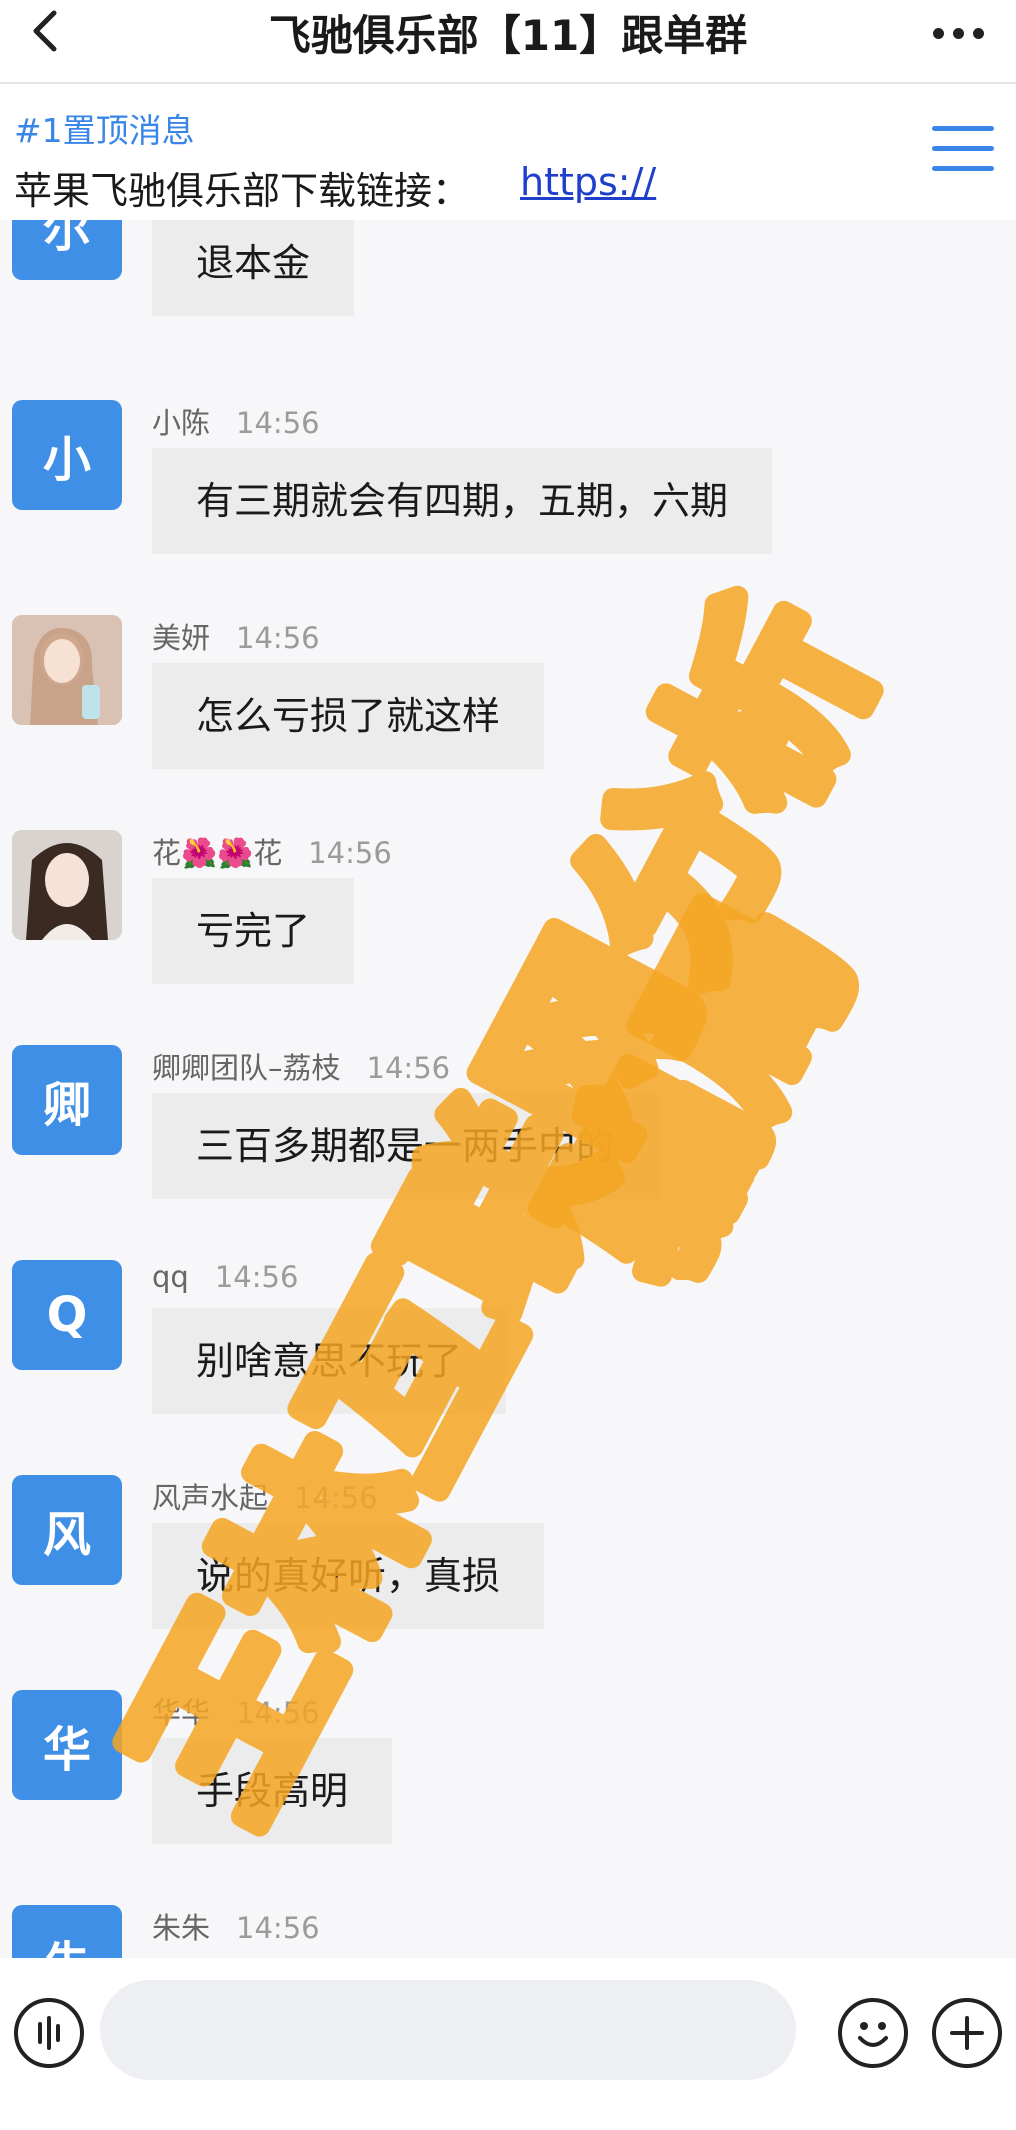  I want to click on pinned-text: 苹果飞驰俱乐部下载链接：, so click(242, 191).